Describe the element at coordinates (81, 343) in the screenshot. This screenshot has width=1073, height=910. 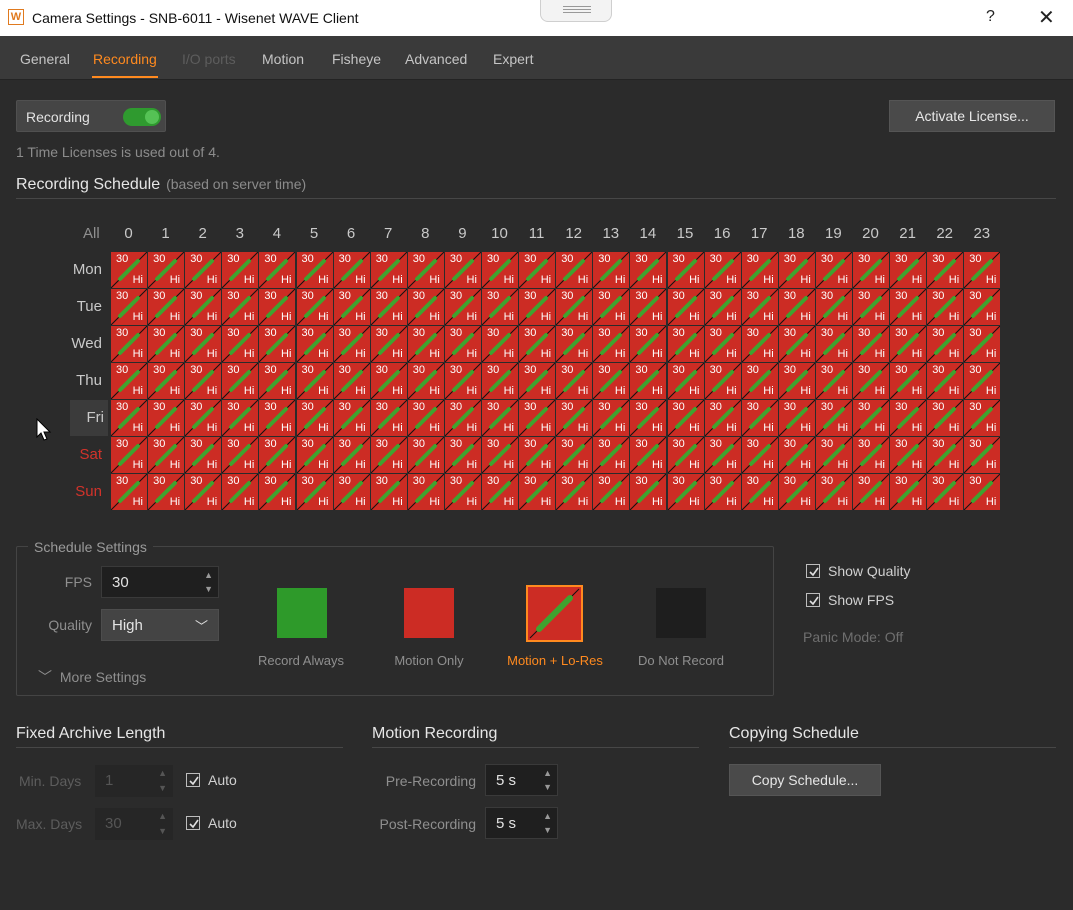
I see `day-label-wed: Wed` at that location.